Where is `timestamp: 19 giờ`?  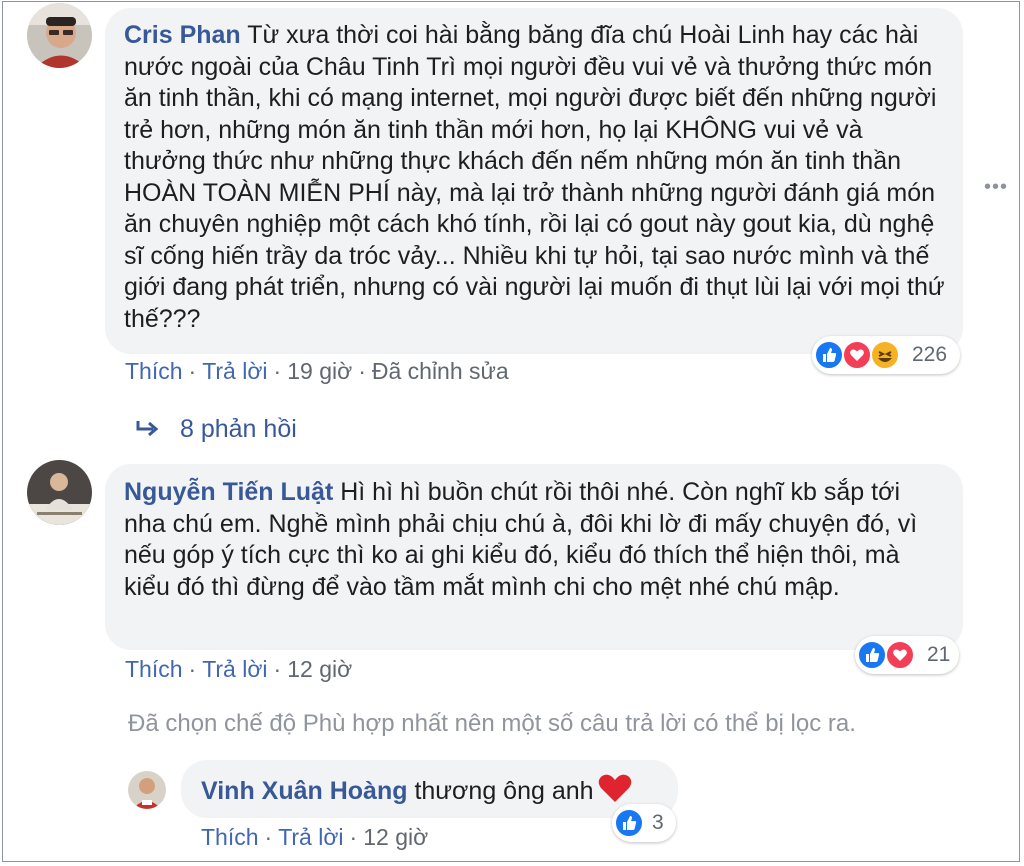 timestamp: 19 giờ is located at coordinates (319, 371).